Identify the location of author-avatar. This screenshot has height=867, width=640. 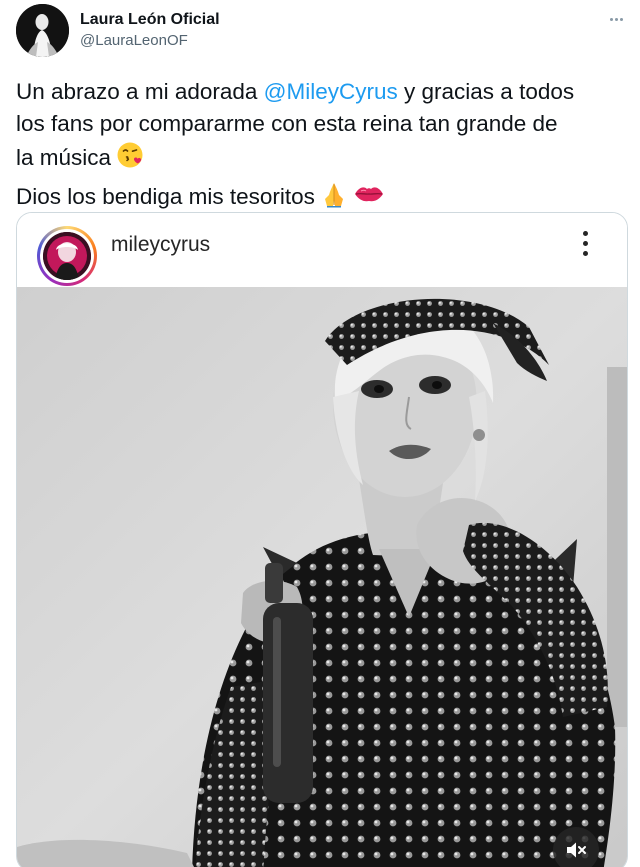
(42, 30).